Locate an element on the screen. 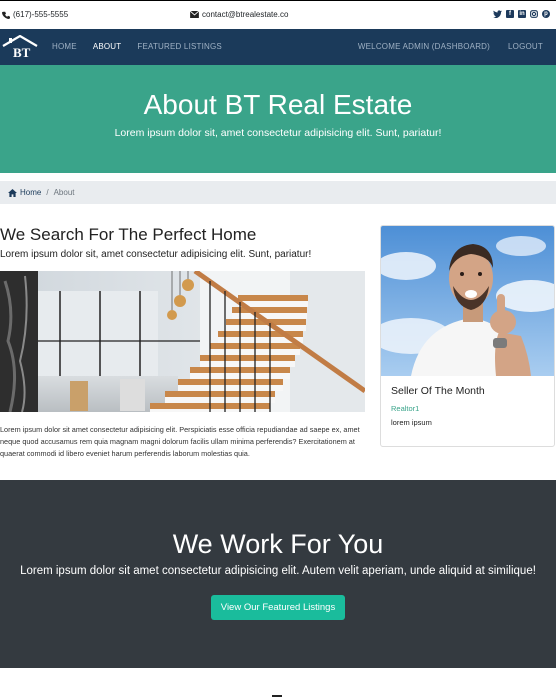 This screenshot has height=697, width=556. envelope-icon is located at coordinates (194, 14).